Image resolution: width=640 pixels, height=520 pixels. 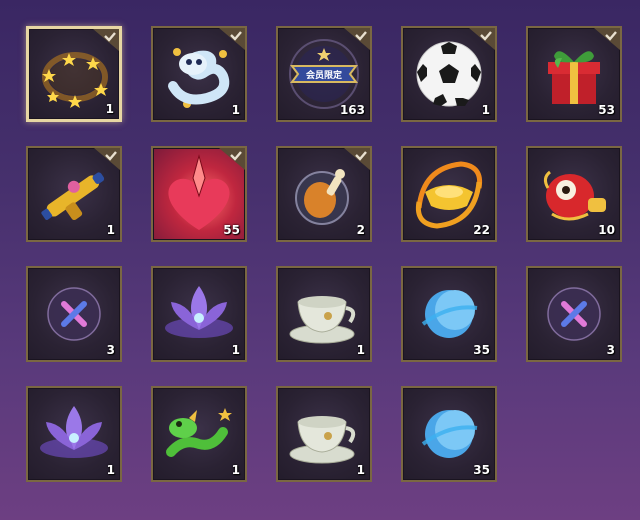 What do you see at coordinates (574, 194) in the screenshot?
I see `item-slot-lion-dance-ornament: 10` at bounding box center [574, 194].